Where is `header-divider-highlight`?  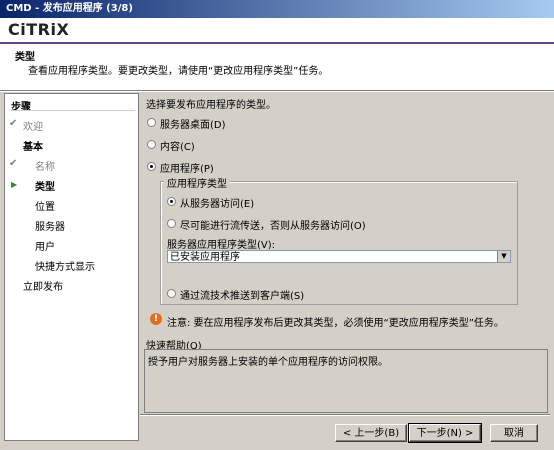
header-divider-highlight is located at coordinates (277, 91).